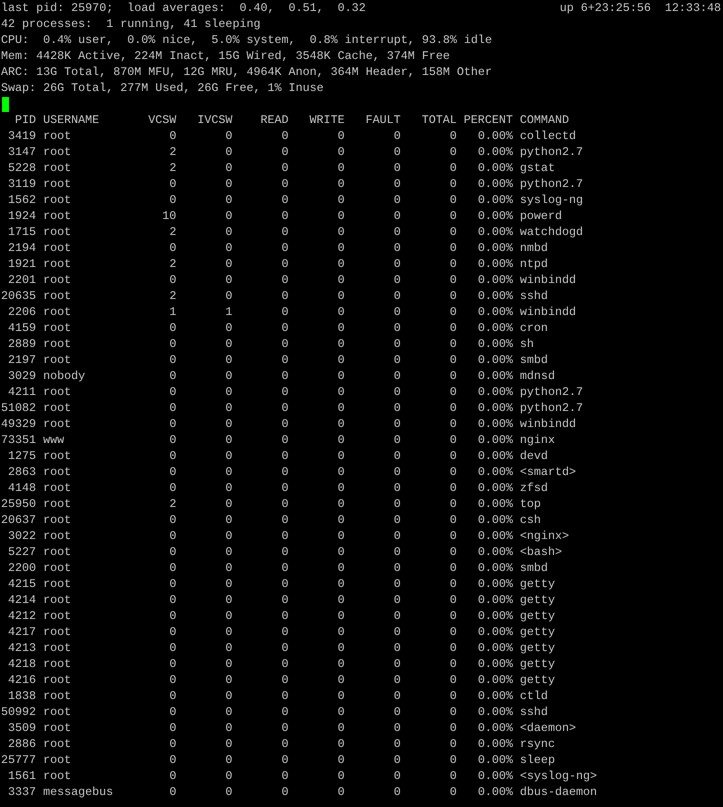  I want to click on table-cell: 5228, so click(22, 168).